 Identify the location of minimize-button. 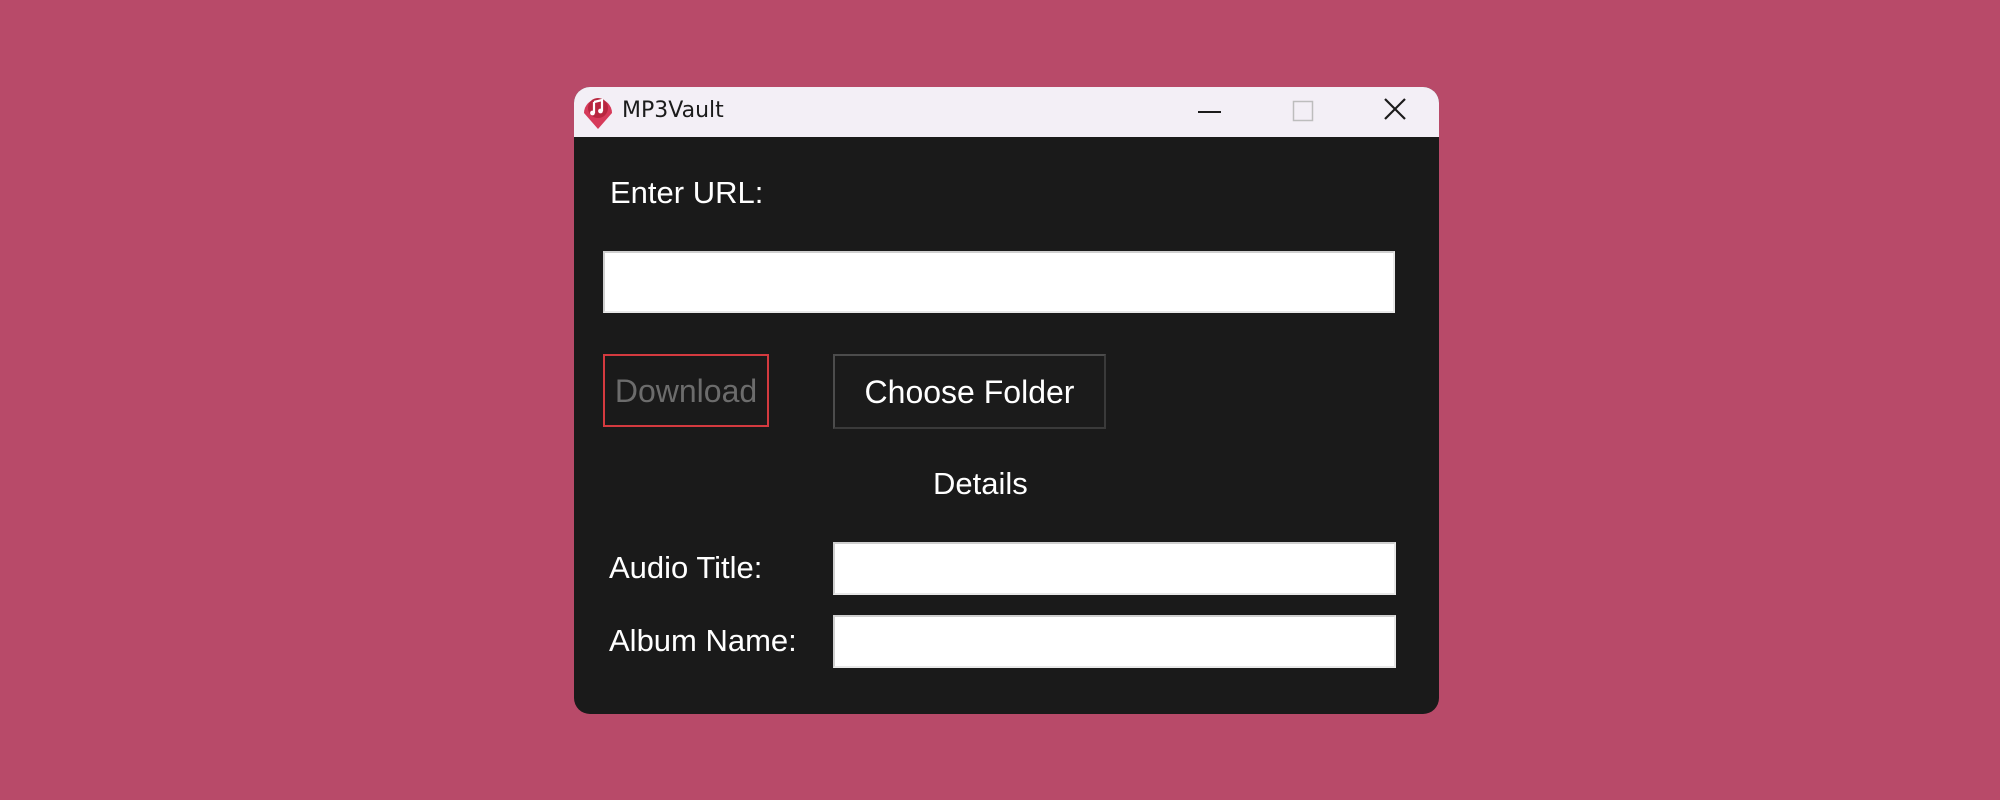
(1209, 112).